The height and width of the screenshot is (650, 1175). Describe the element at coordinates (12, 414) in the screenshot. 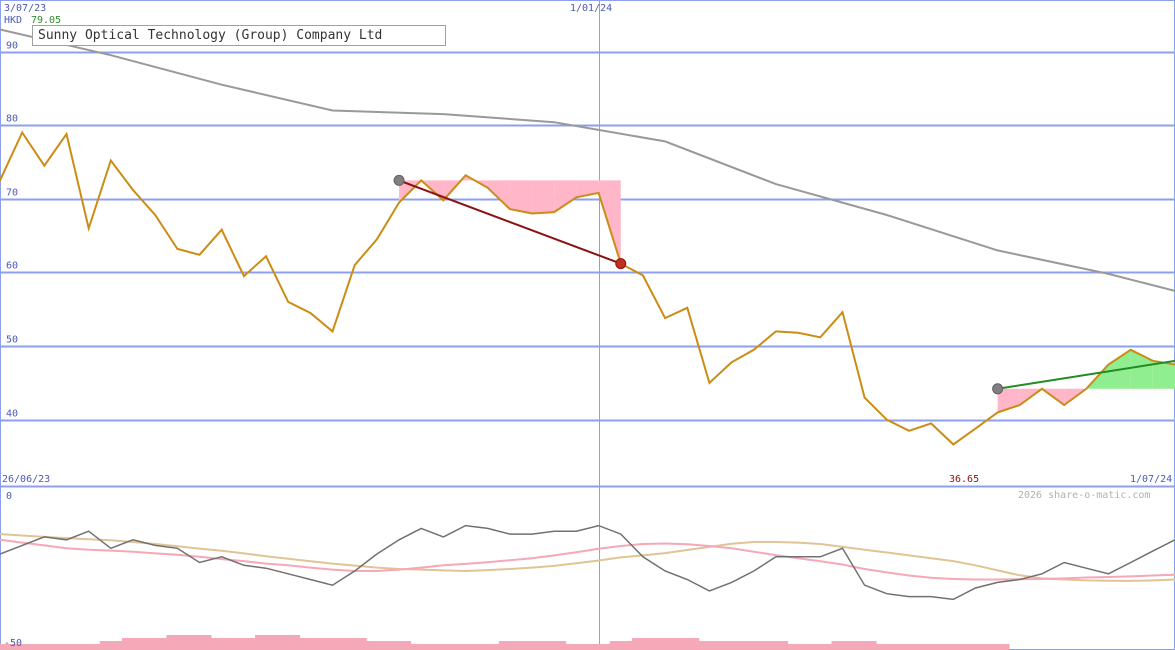

I see `y-tick-label: 40` at that location.